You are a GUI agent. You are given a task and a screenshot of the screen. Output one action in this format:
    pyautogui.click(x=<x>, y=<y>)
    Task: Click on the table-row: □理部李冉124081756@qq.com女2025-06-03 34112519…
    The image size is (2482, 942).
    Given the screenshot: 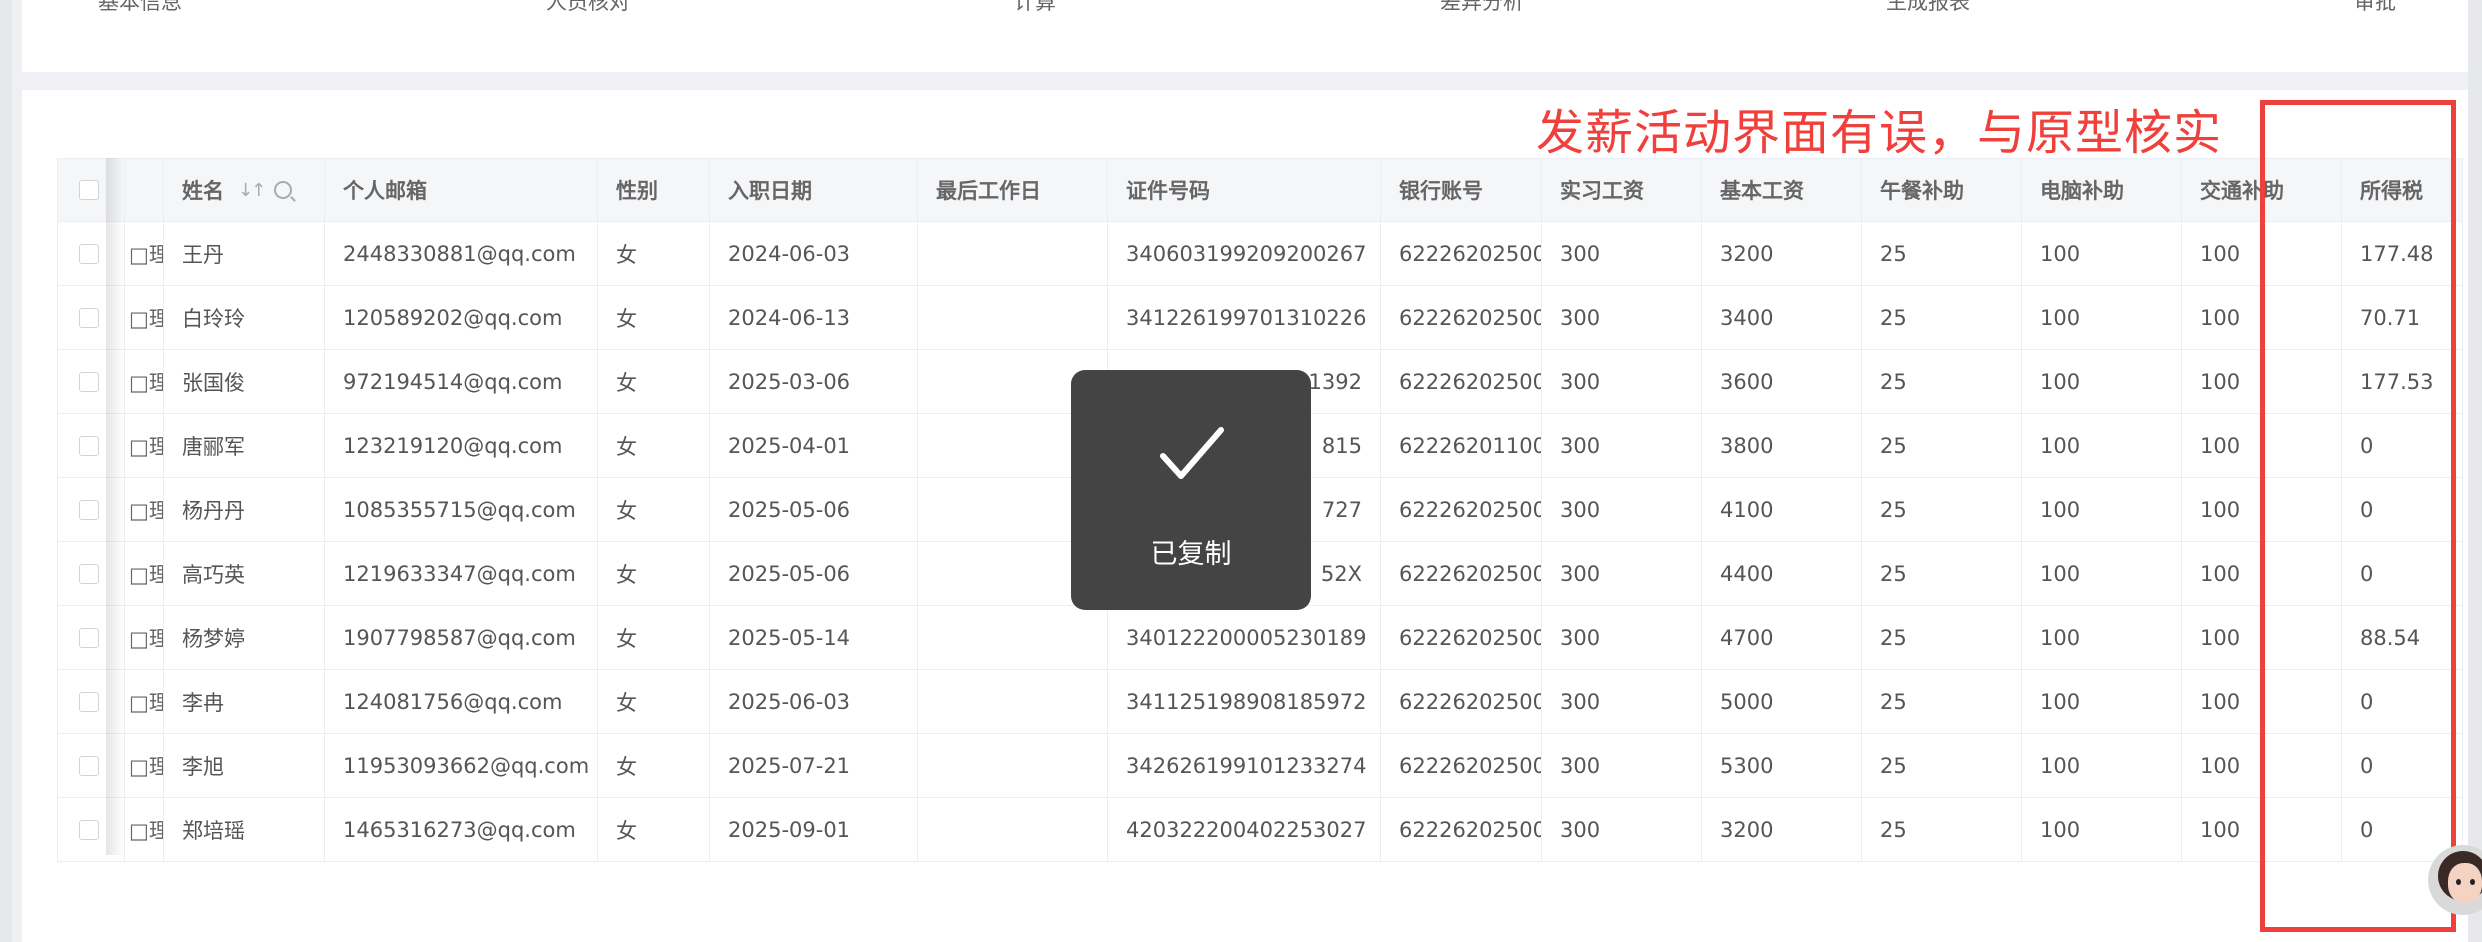 What is the action you would take?
    pyautogui.click(x=1260, y=702)
    